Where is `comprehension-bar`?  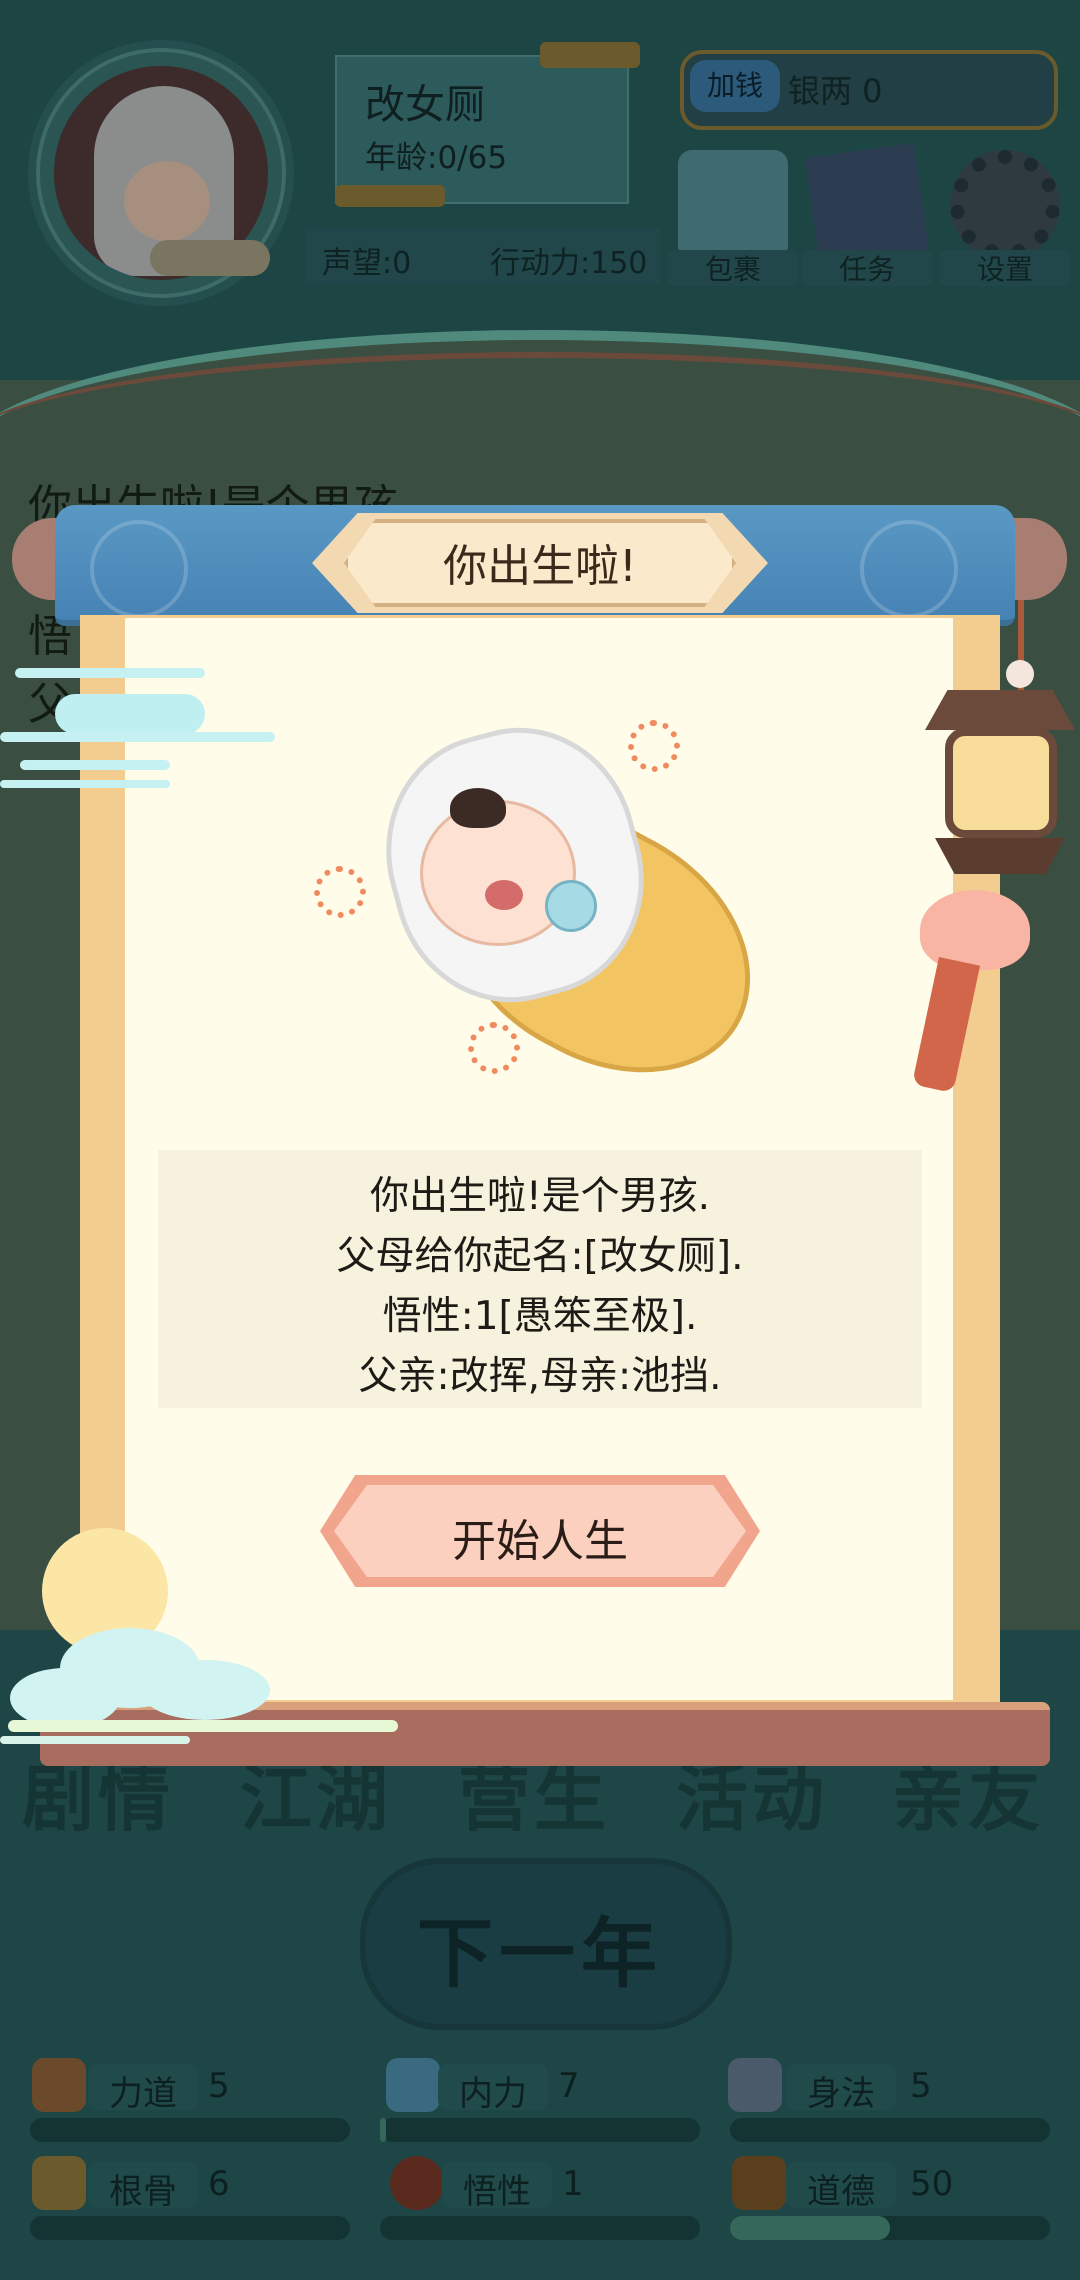 comprehension-bar is located at coordinates (540, 2228).